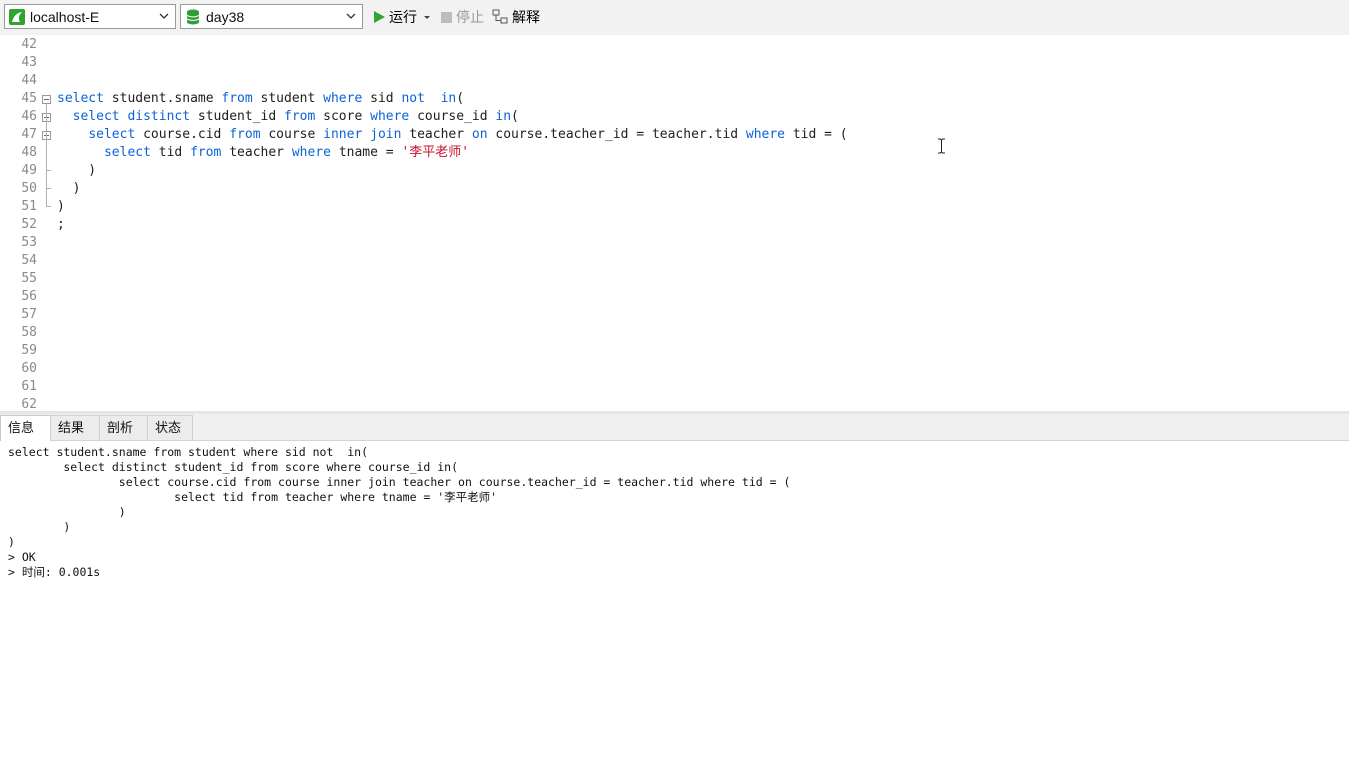 The width and height of the screenshot is (1349, 780). I want to click on stop-button: 停止, so click(462, 17).